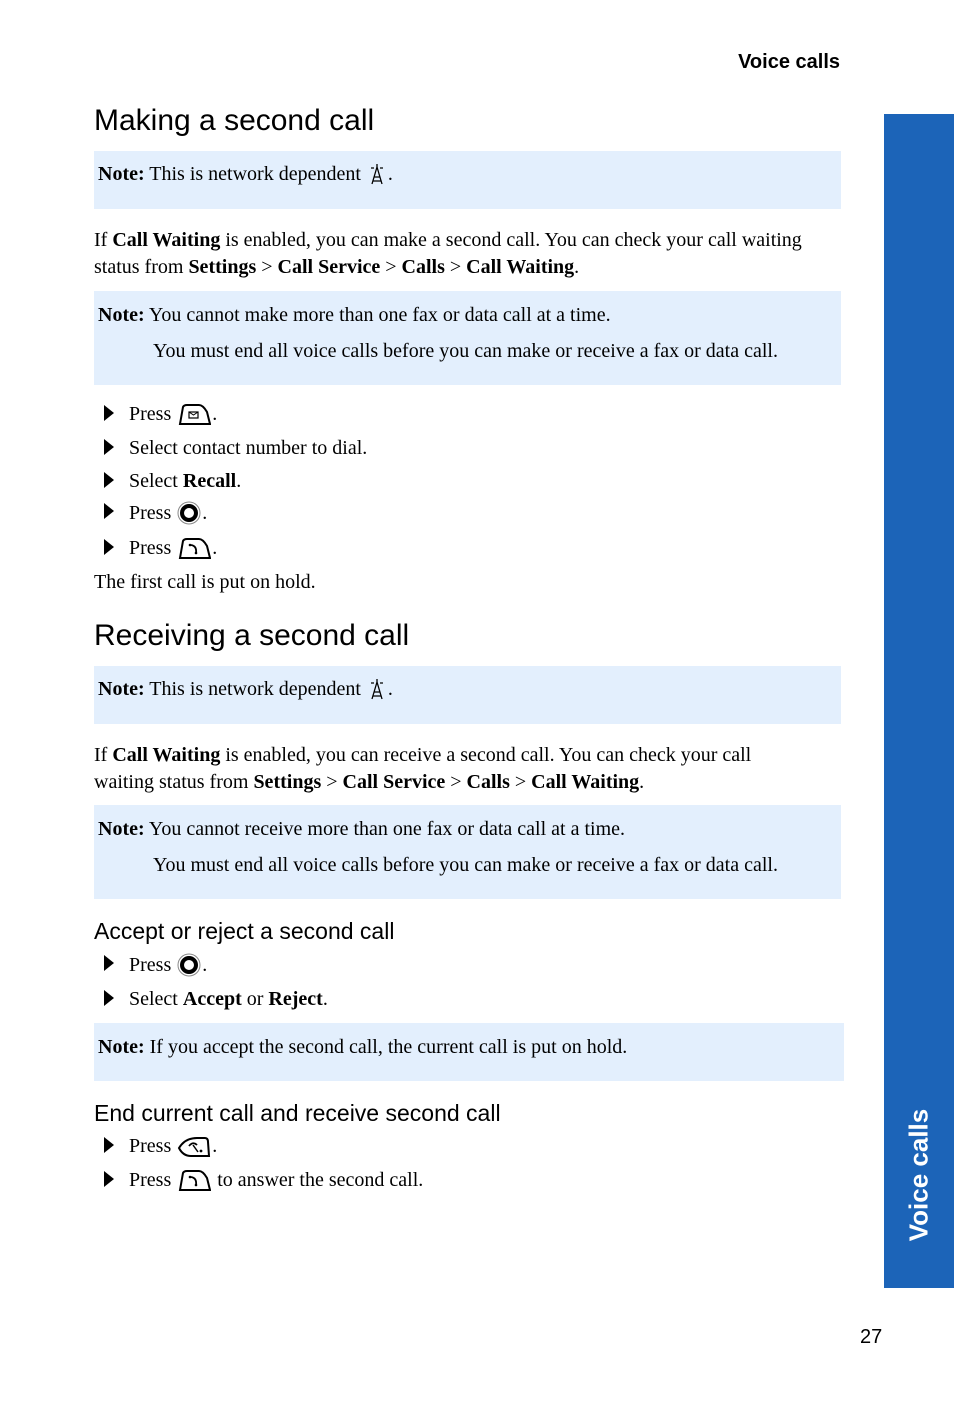  Describe the element at coordinates (252, 635) in the screenshot. I see `section-title-receiving-second-call: Receiving a second call` at that location.